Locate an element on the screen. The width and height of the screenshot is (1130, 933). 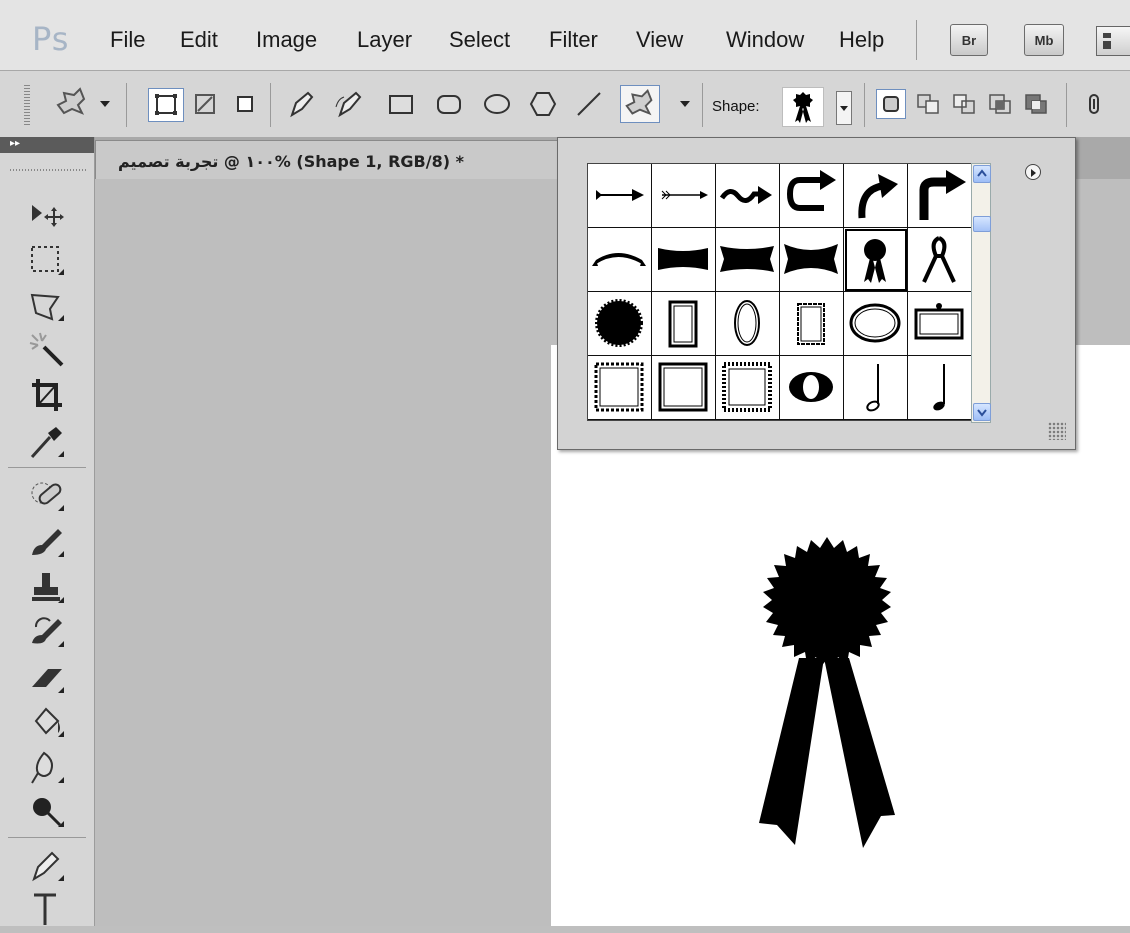
exclude-mode-icon is located at coordinates (1037, 104).